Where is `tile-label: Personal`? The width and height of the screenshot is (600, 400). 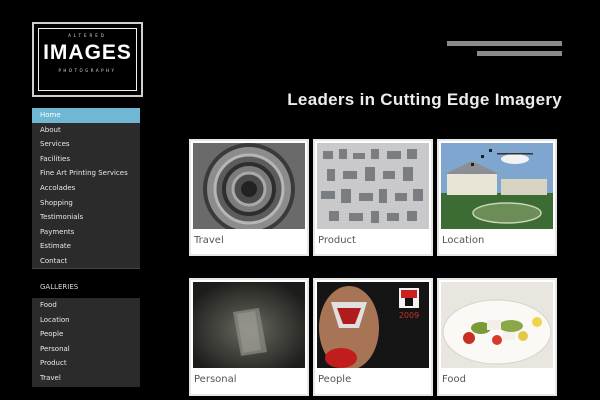 tile-label: Personal is located at coordinates (215, 379).